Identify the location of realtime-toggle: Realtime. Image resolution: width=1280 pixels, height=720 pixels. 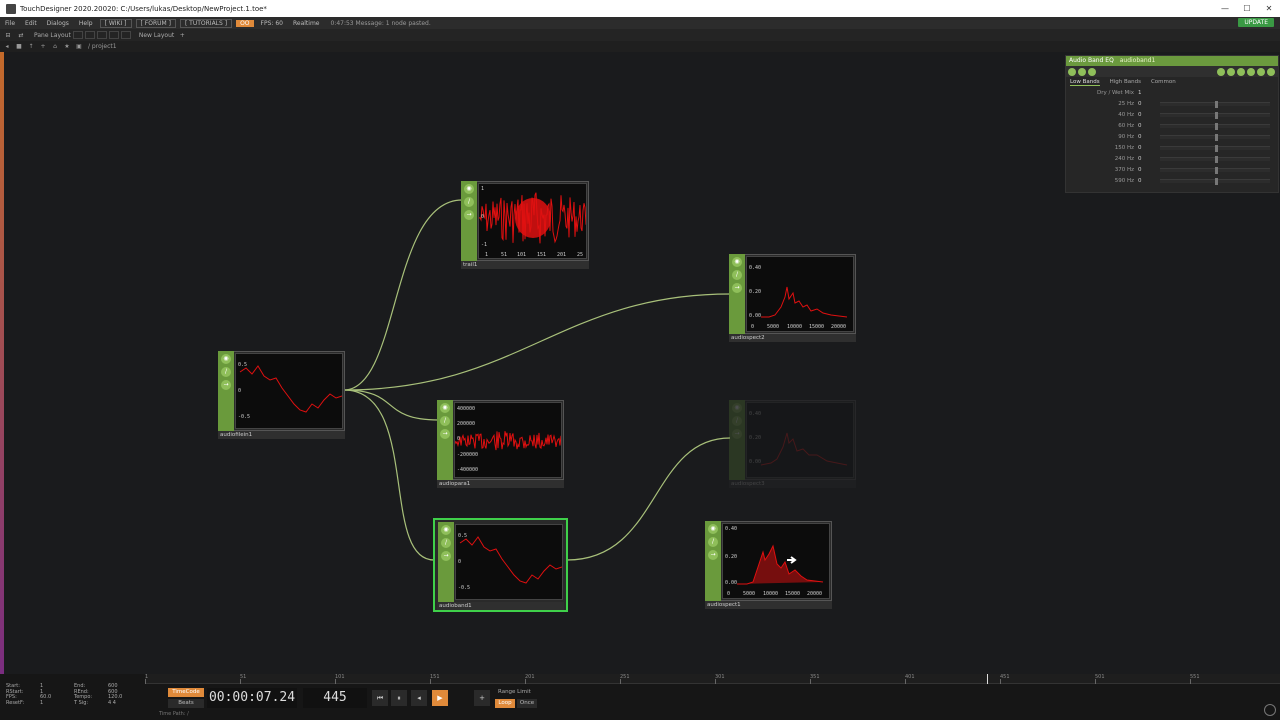
(306, 23).